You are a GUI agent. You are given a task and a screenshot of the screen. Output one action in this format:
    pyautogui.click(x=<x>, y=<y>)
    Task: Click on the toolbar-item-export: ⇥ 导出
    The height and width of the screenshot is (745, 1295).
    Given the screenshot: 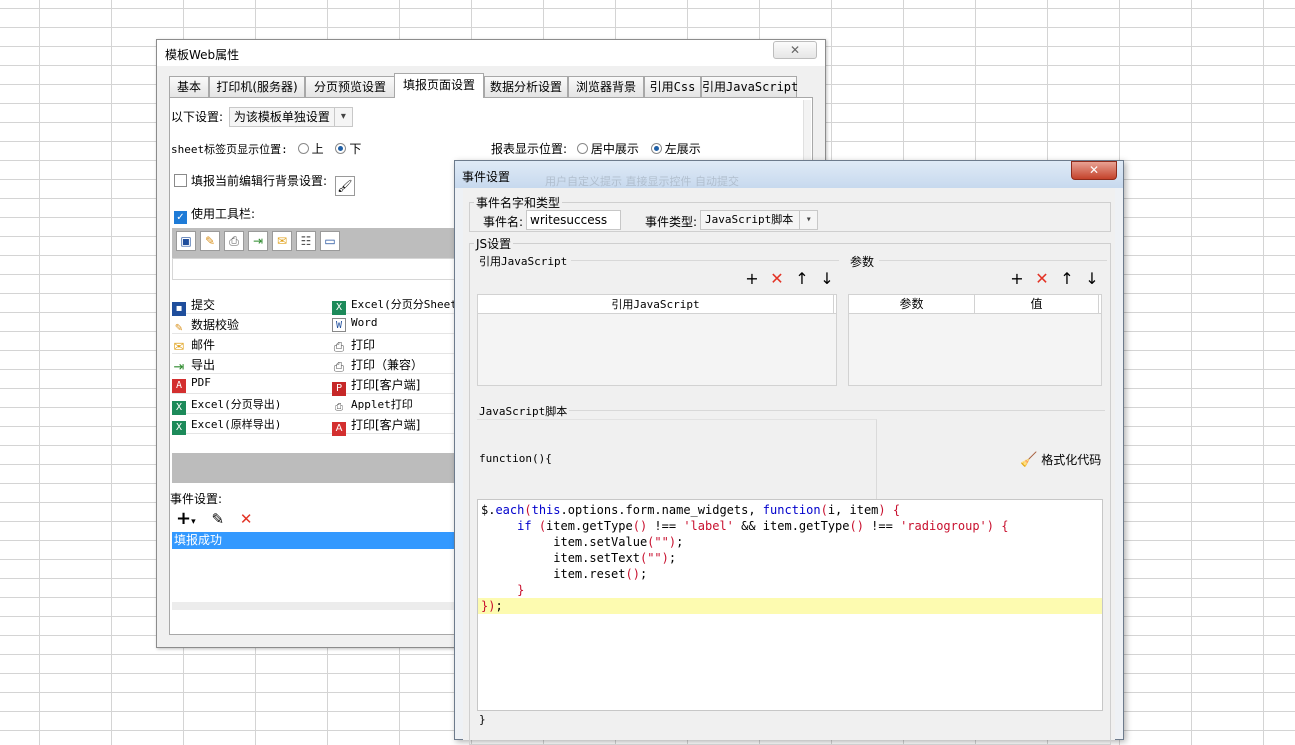 What is the action you would take?
    pyautogui.click(x=193, y=365)
    